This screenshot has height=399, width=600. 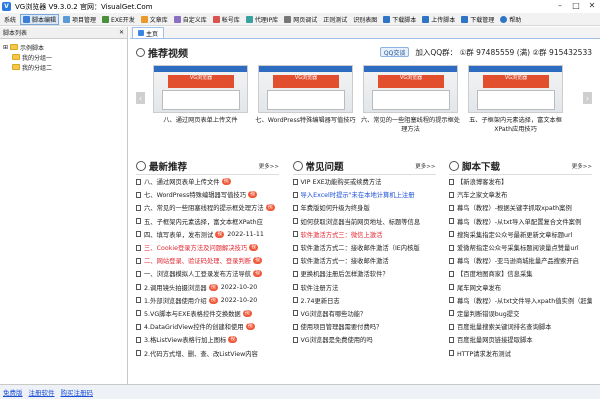 I want to click on toolbar-download-script-button: 下载脚本, so click(x=399, y=19).